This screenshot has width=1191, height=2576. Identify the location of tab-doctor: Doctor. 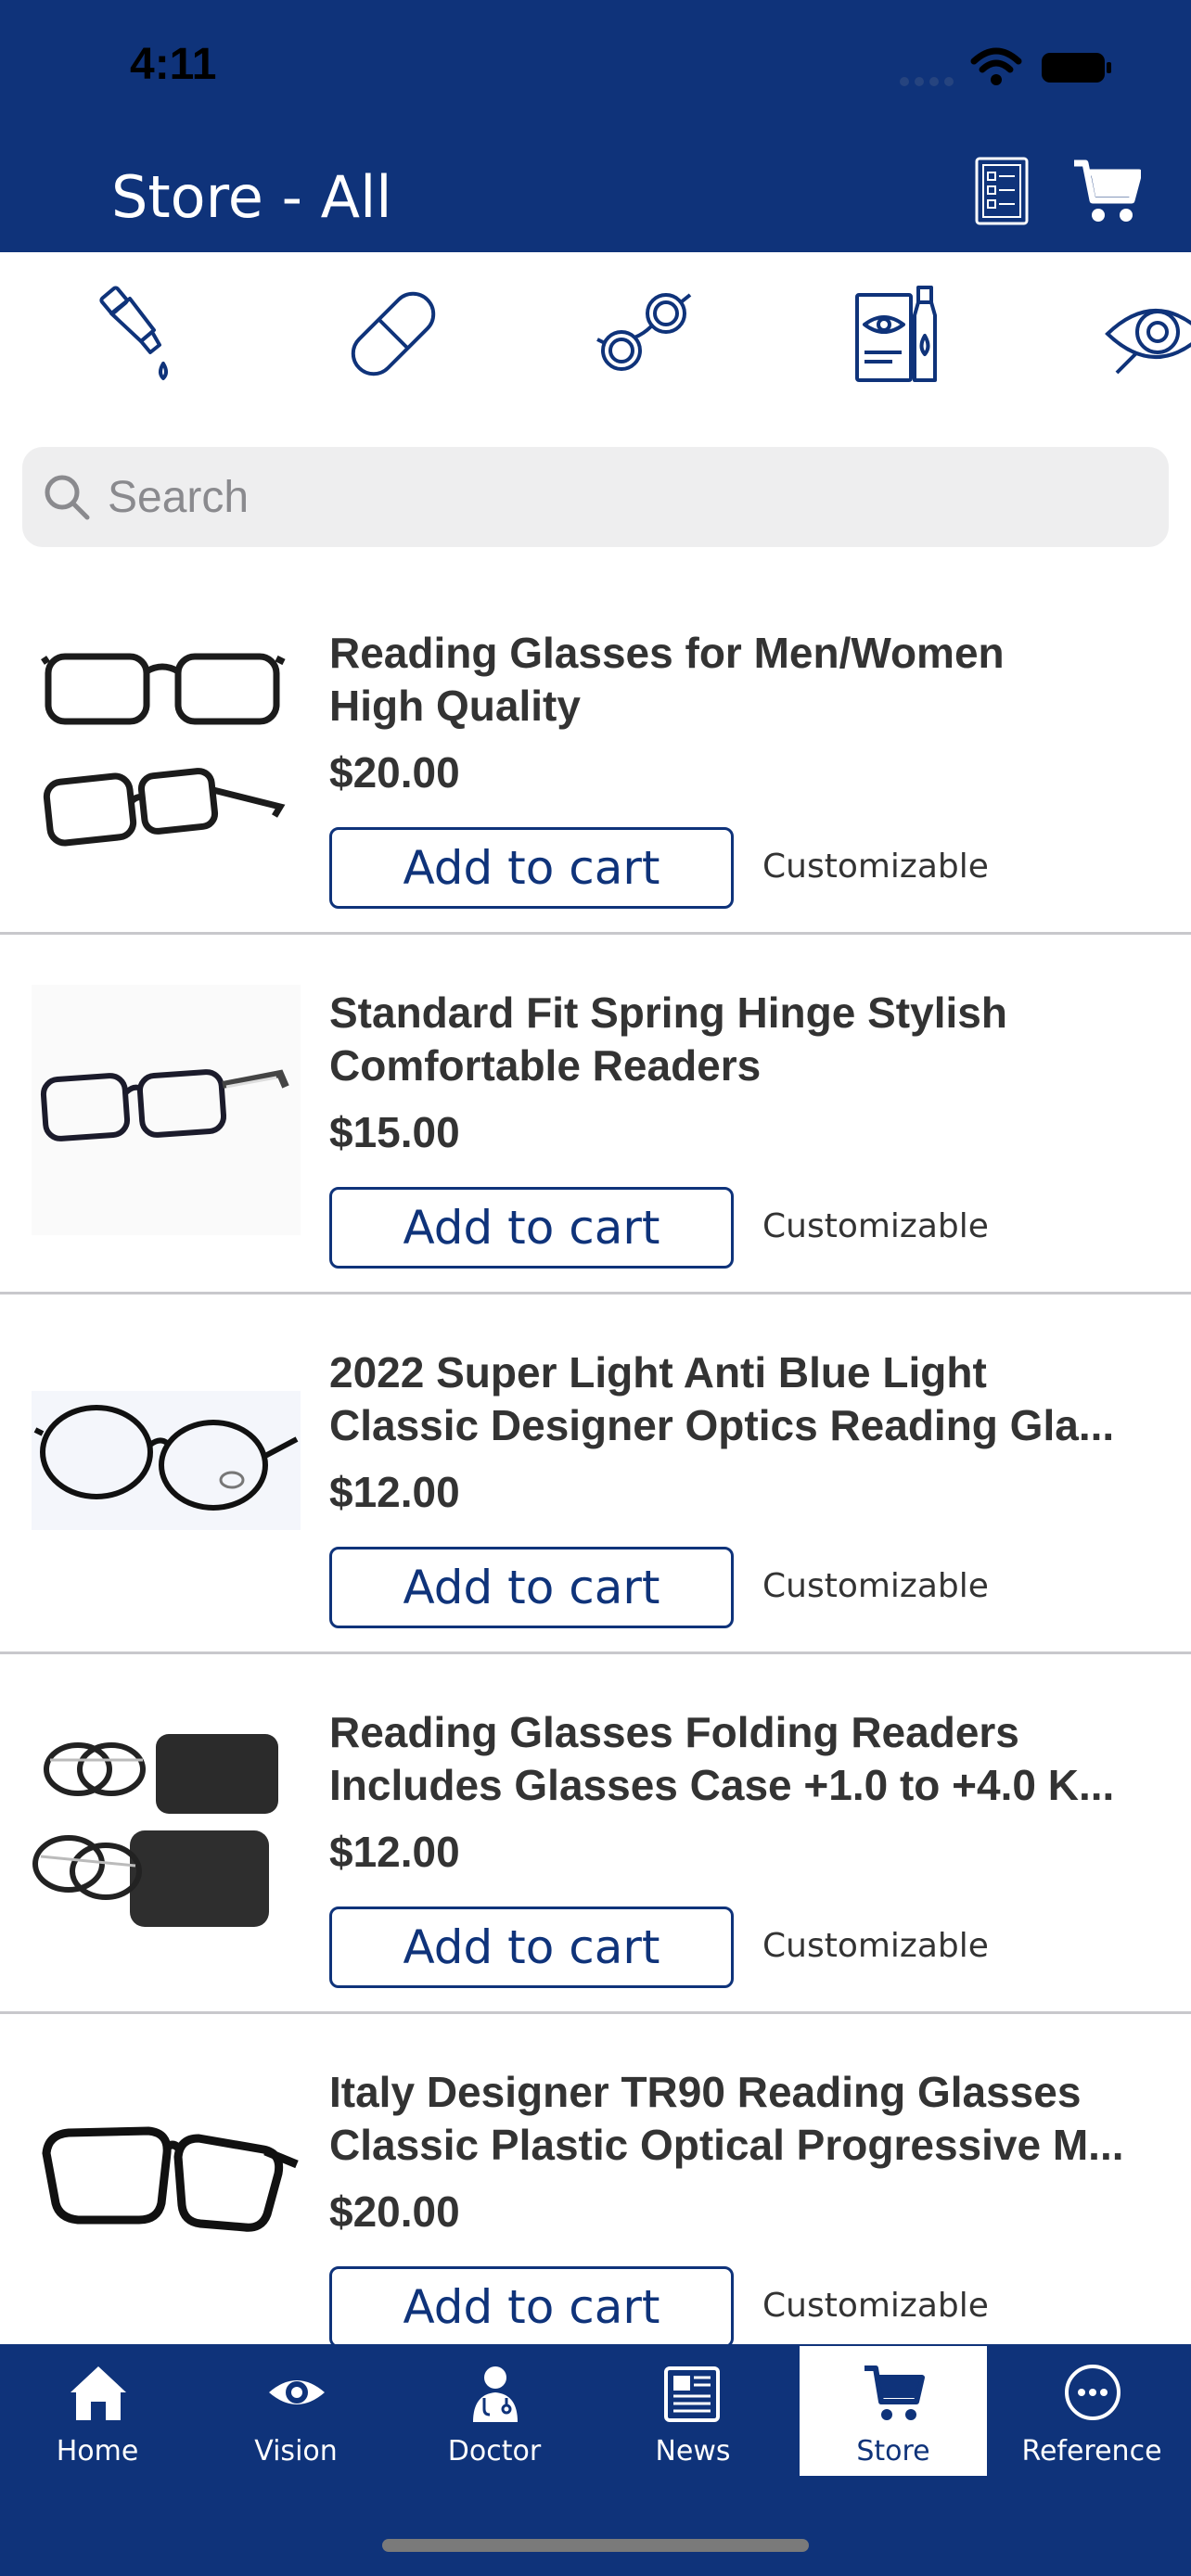
(495, 2411).